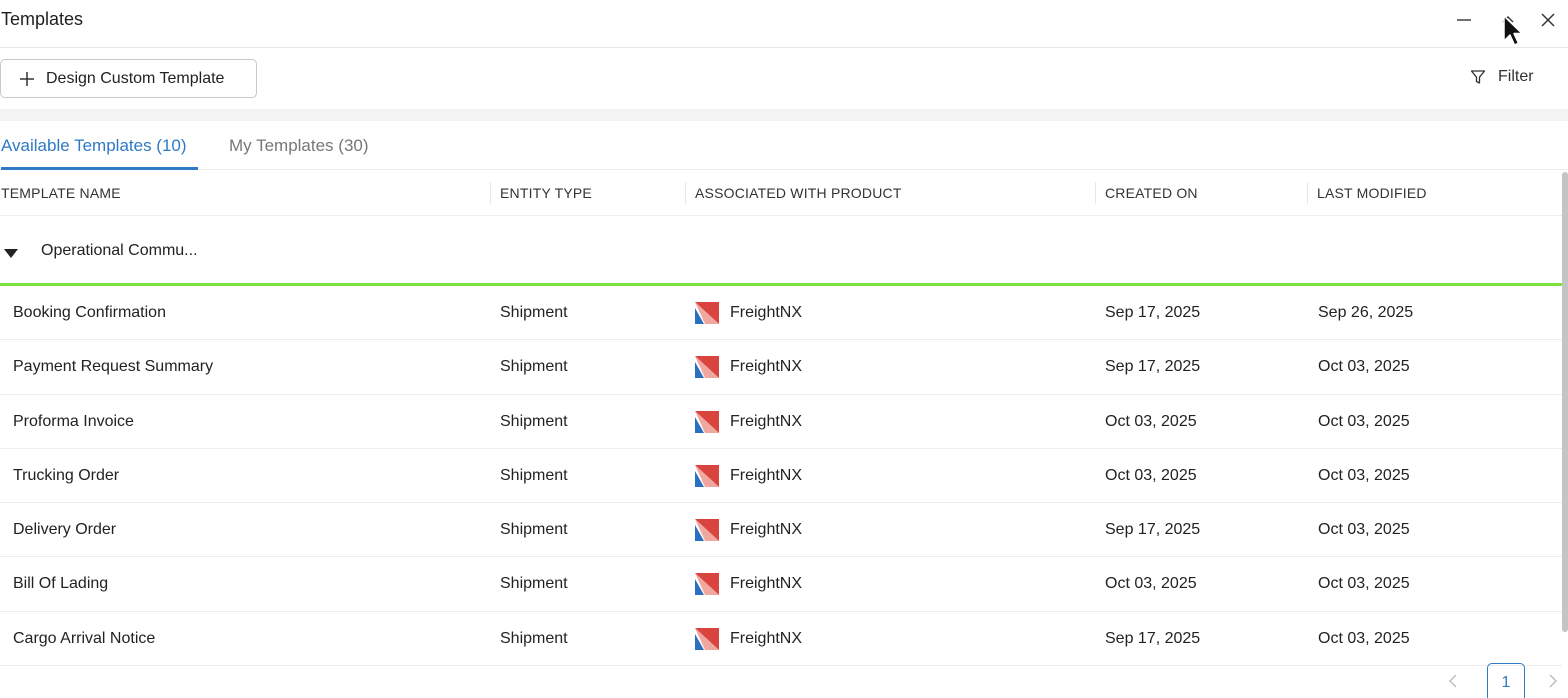 The height and width of the screenshot is (698, 1568). I want to click on minimize-button, so click(1464, 20).